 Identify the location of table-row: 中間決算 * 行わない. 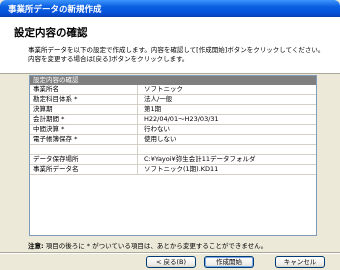
(173, 130).